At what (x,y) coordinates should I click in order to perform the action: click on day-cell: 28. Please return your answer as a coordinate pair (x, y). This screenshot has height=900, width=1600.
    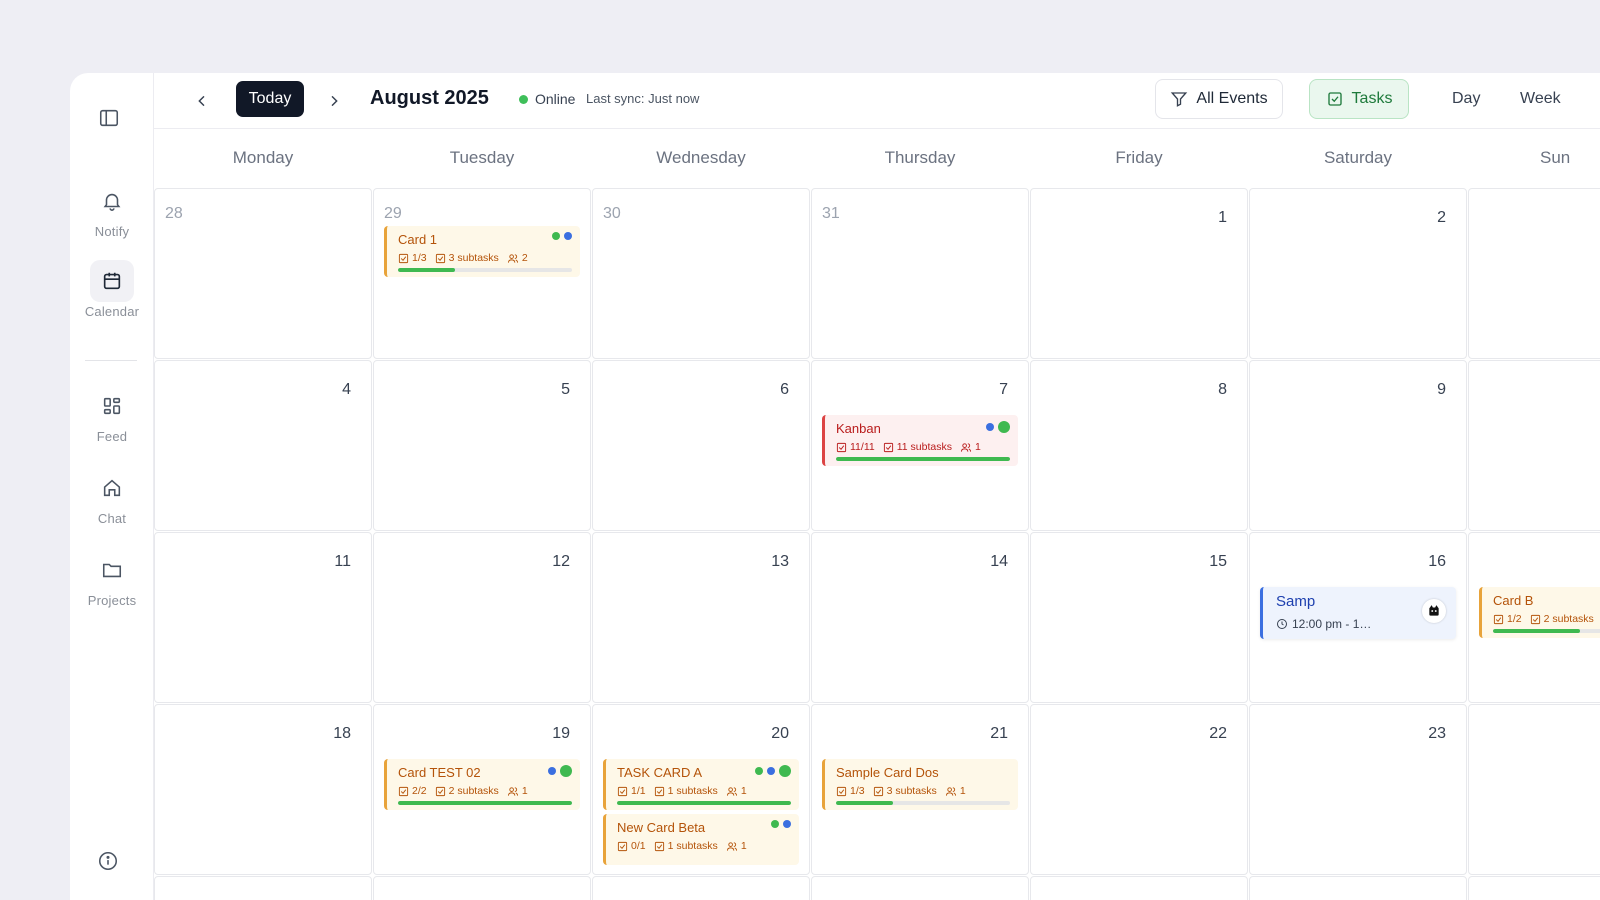
    Looking at the image, I should click on (263, 273).